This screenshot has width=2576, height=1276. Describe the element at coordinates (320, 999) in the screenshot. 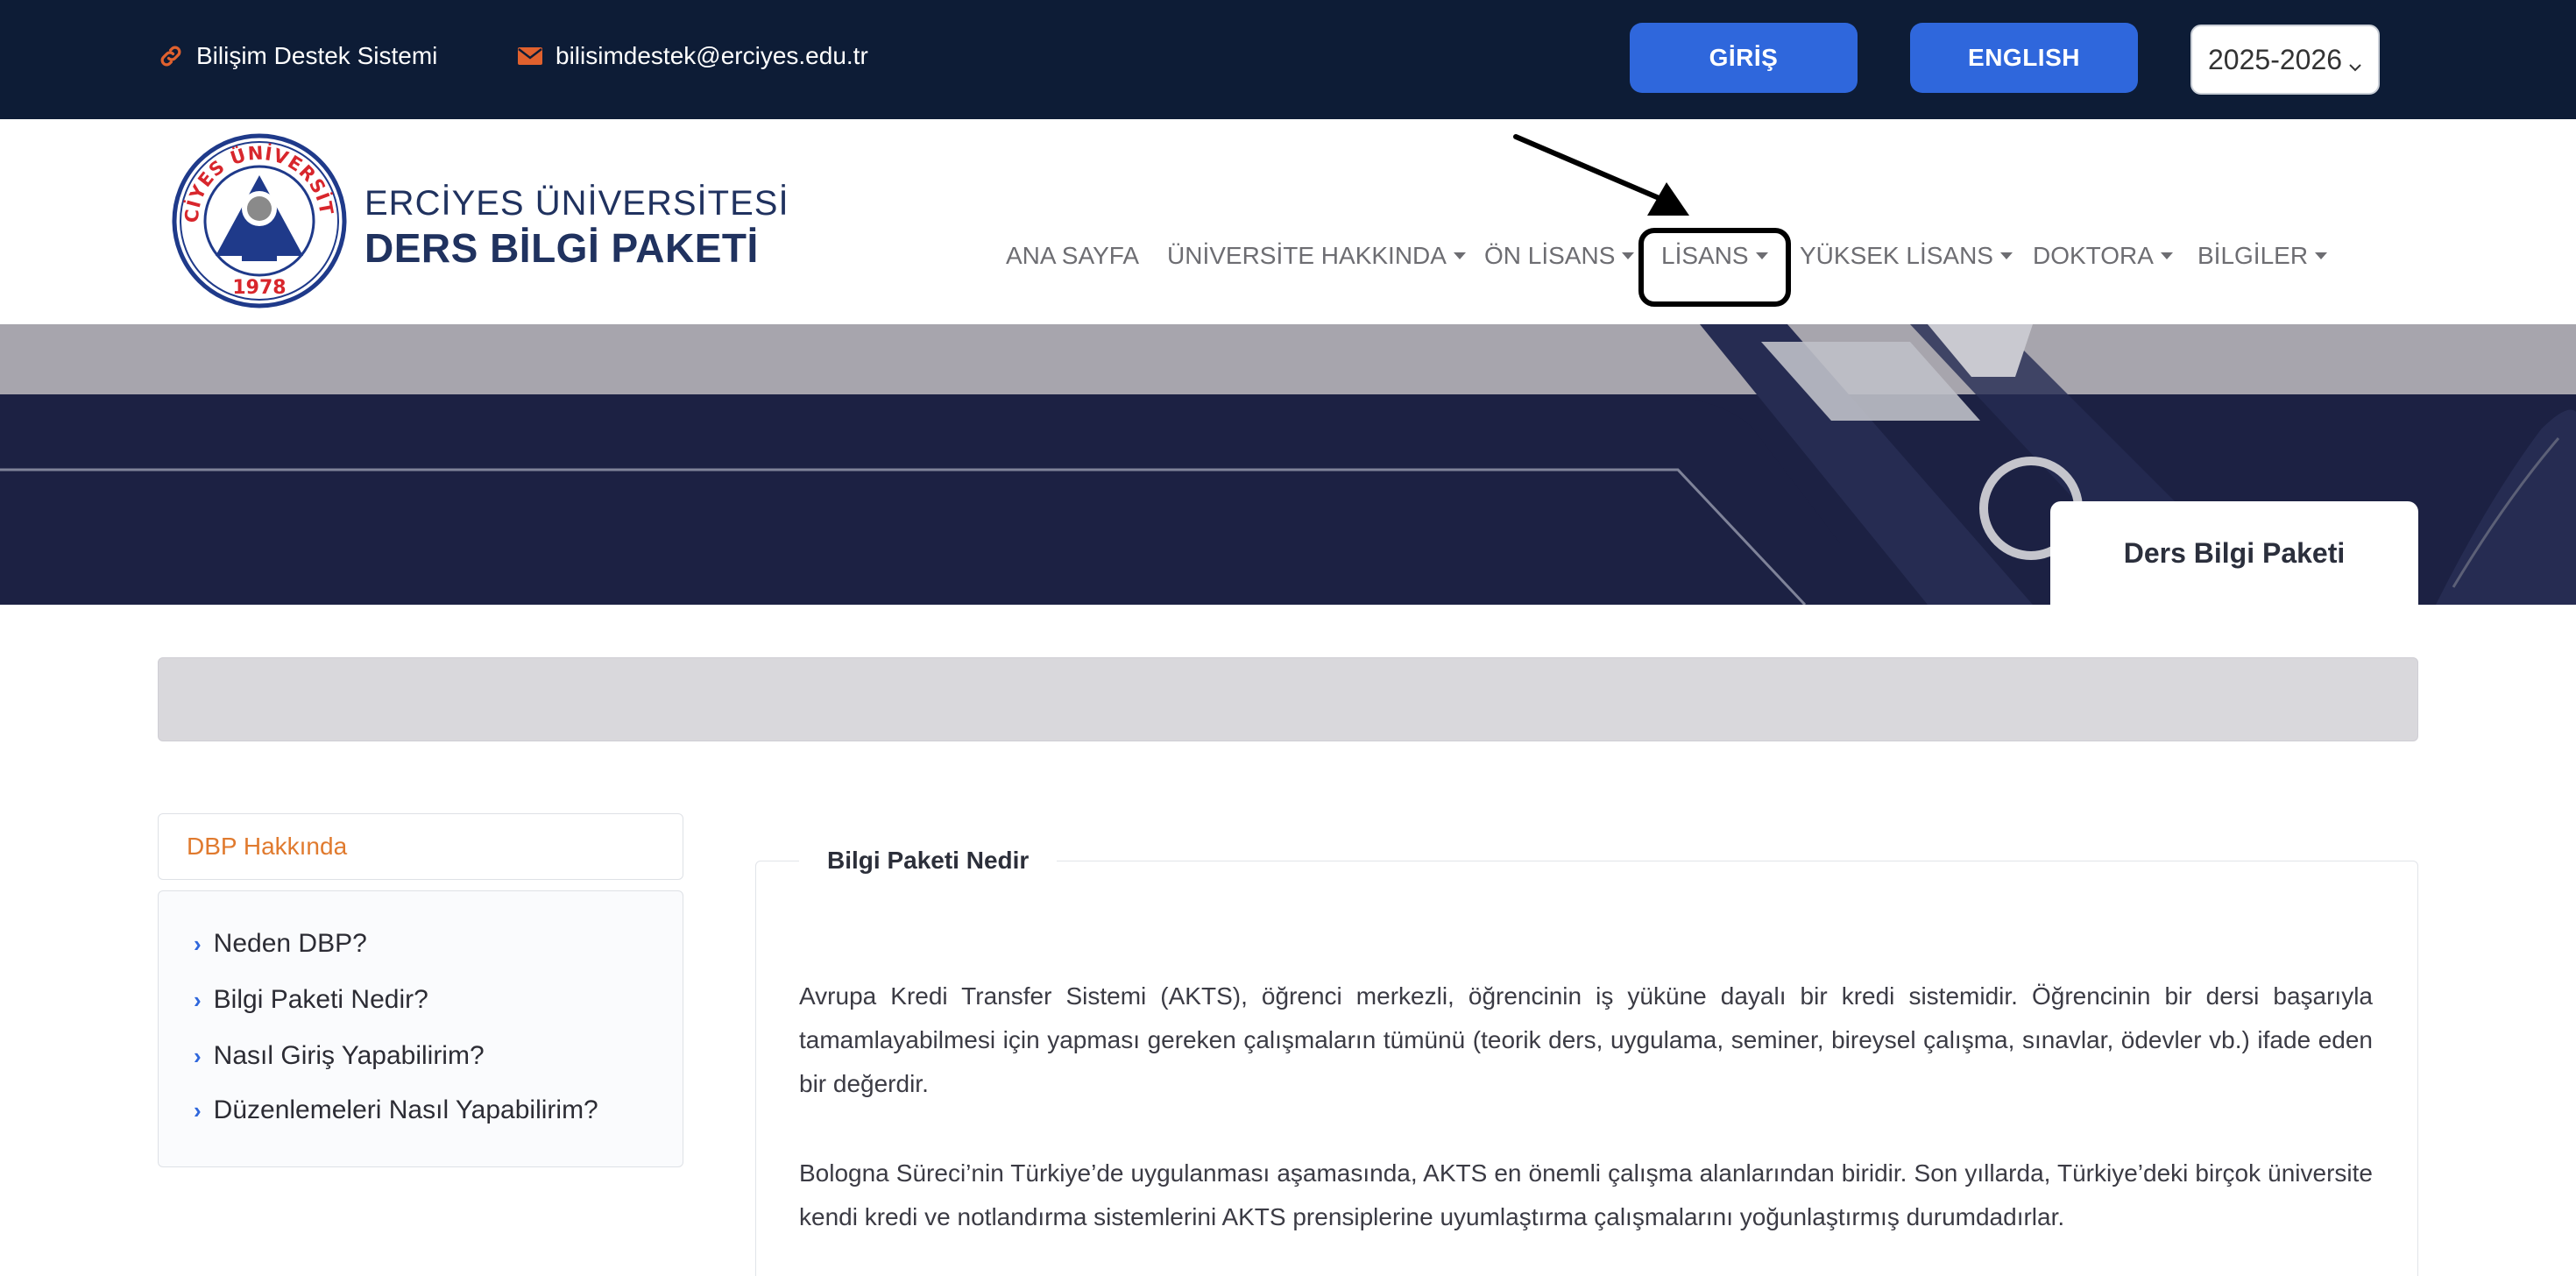

I see `sidebar-item-label: Bilgi Paketi Nedir?` at that location.